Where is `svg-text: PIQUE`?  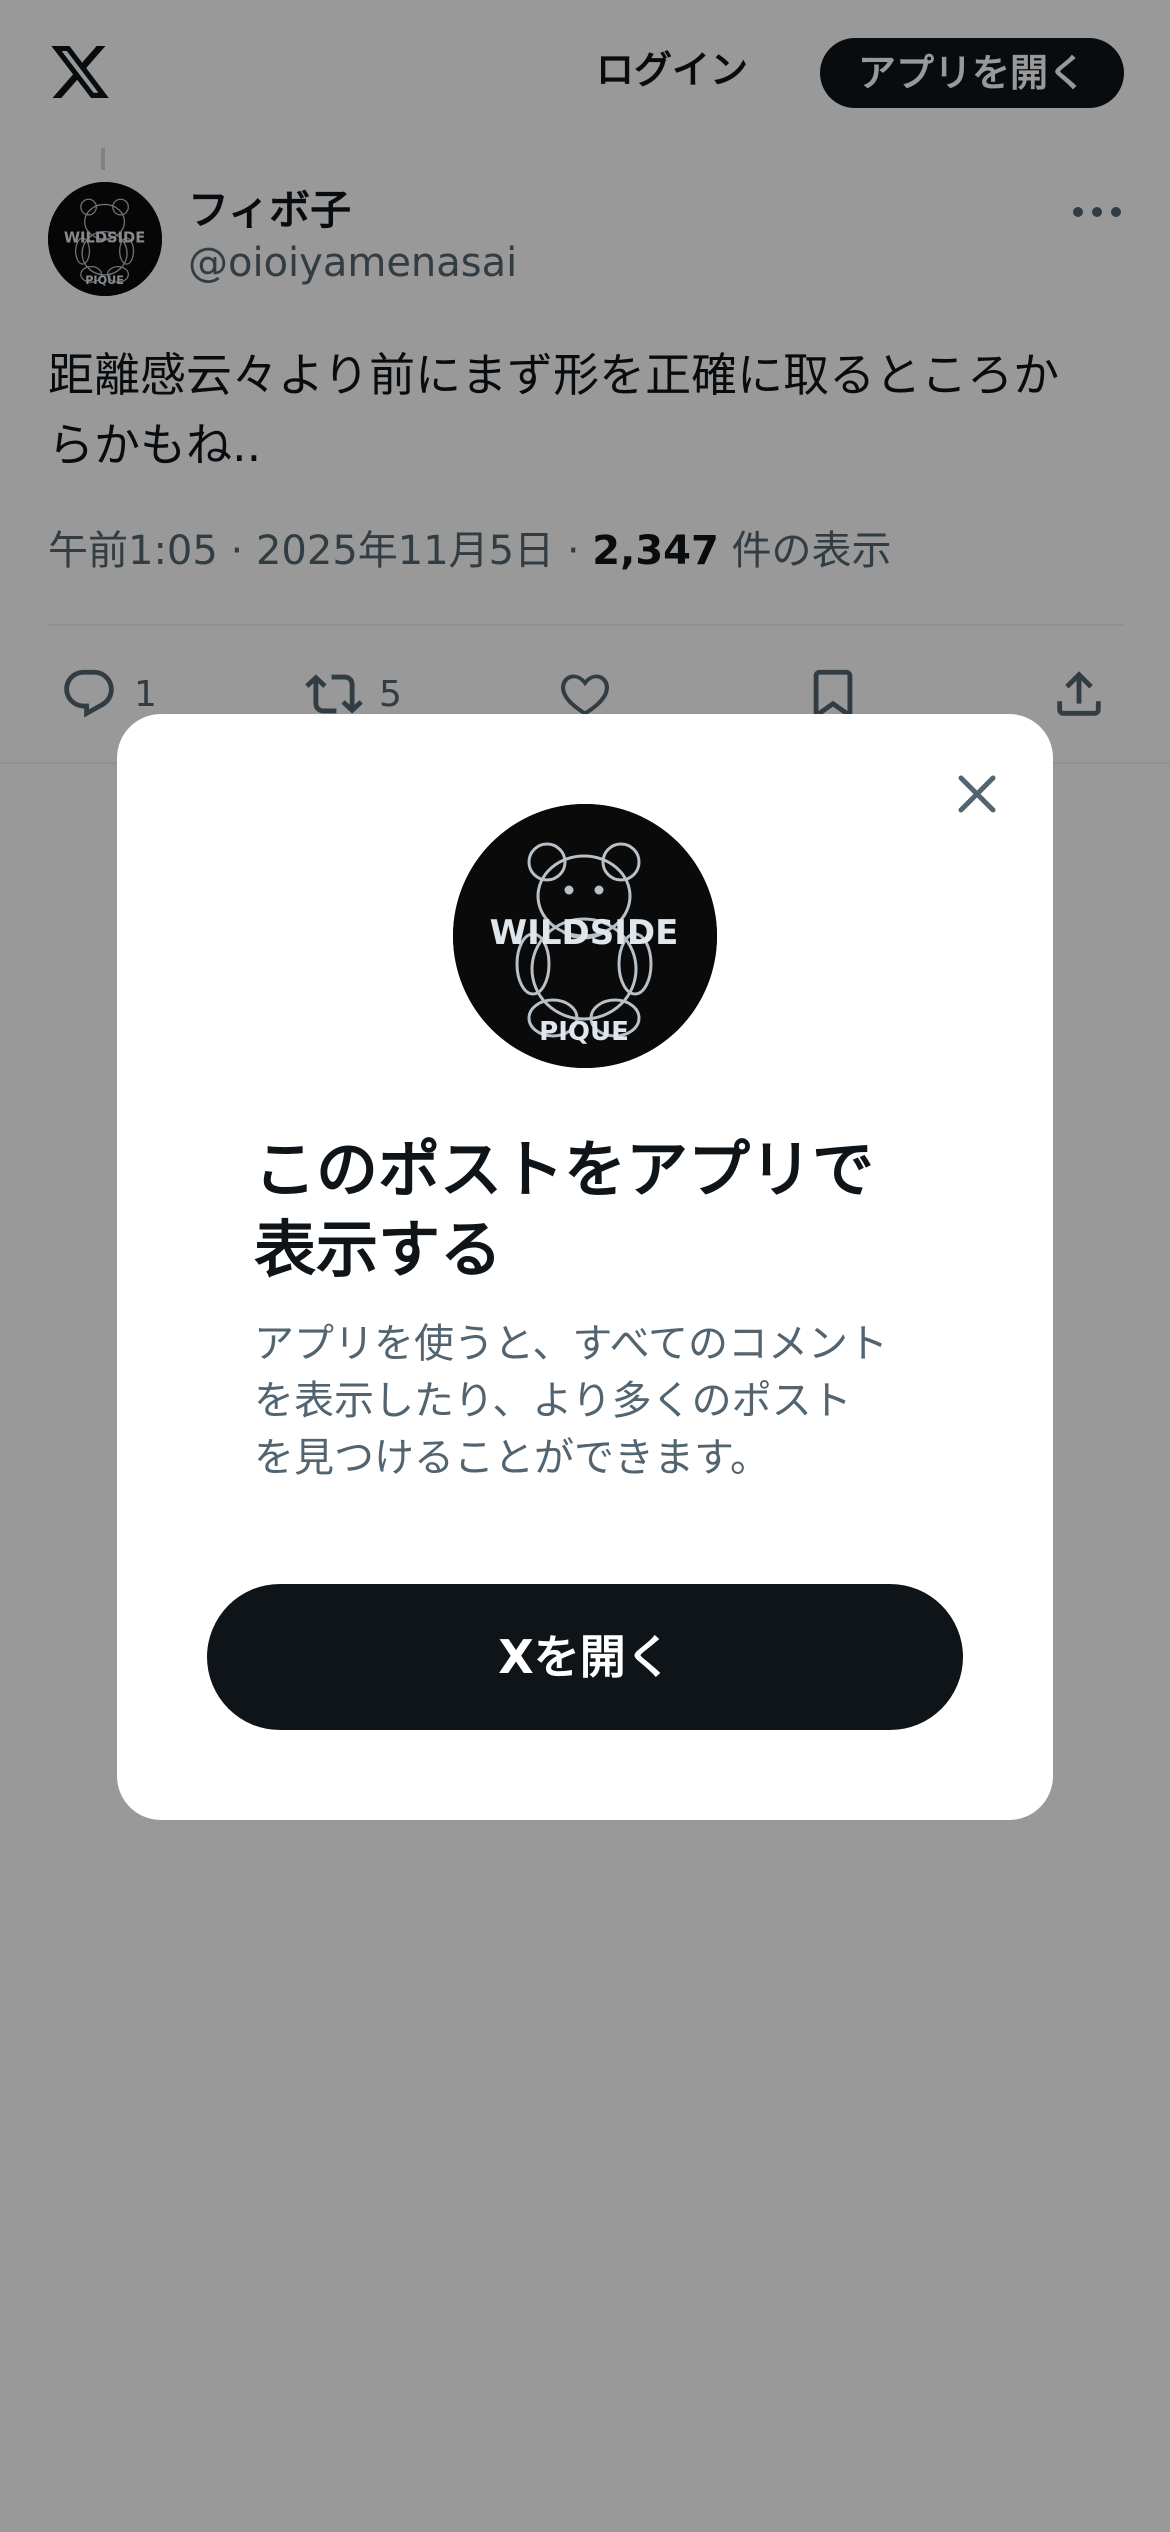 svg-text: PIQUE is located at coordinates (584, 1032).